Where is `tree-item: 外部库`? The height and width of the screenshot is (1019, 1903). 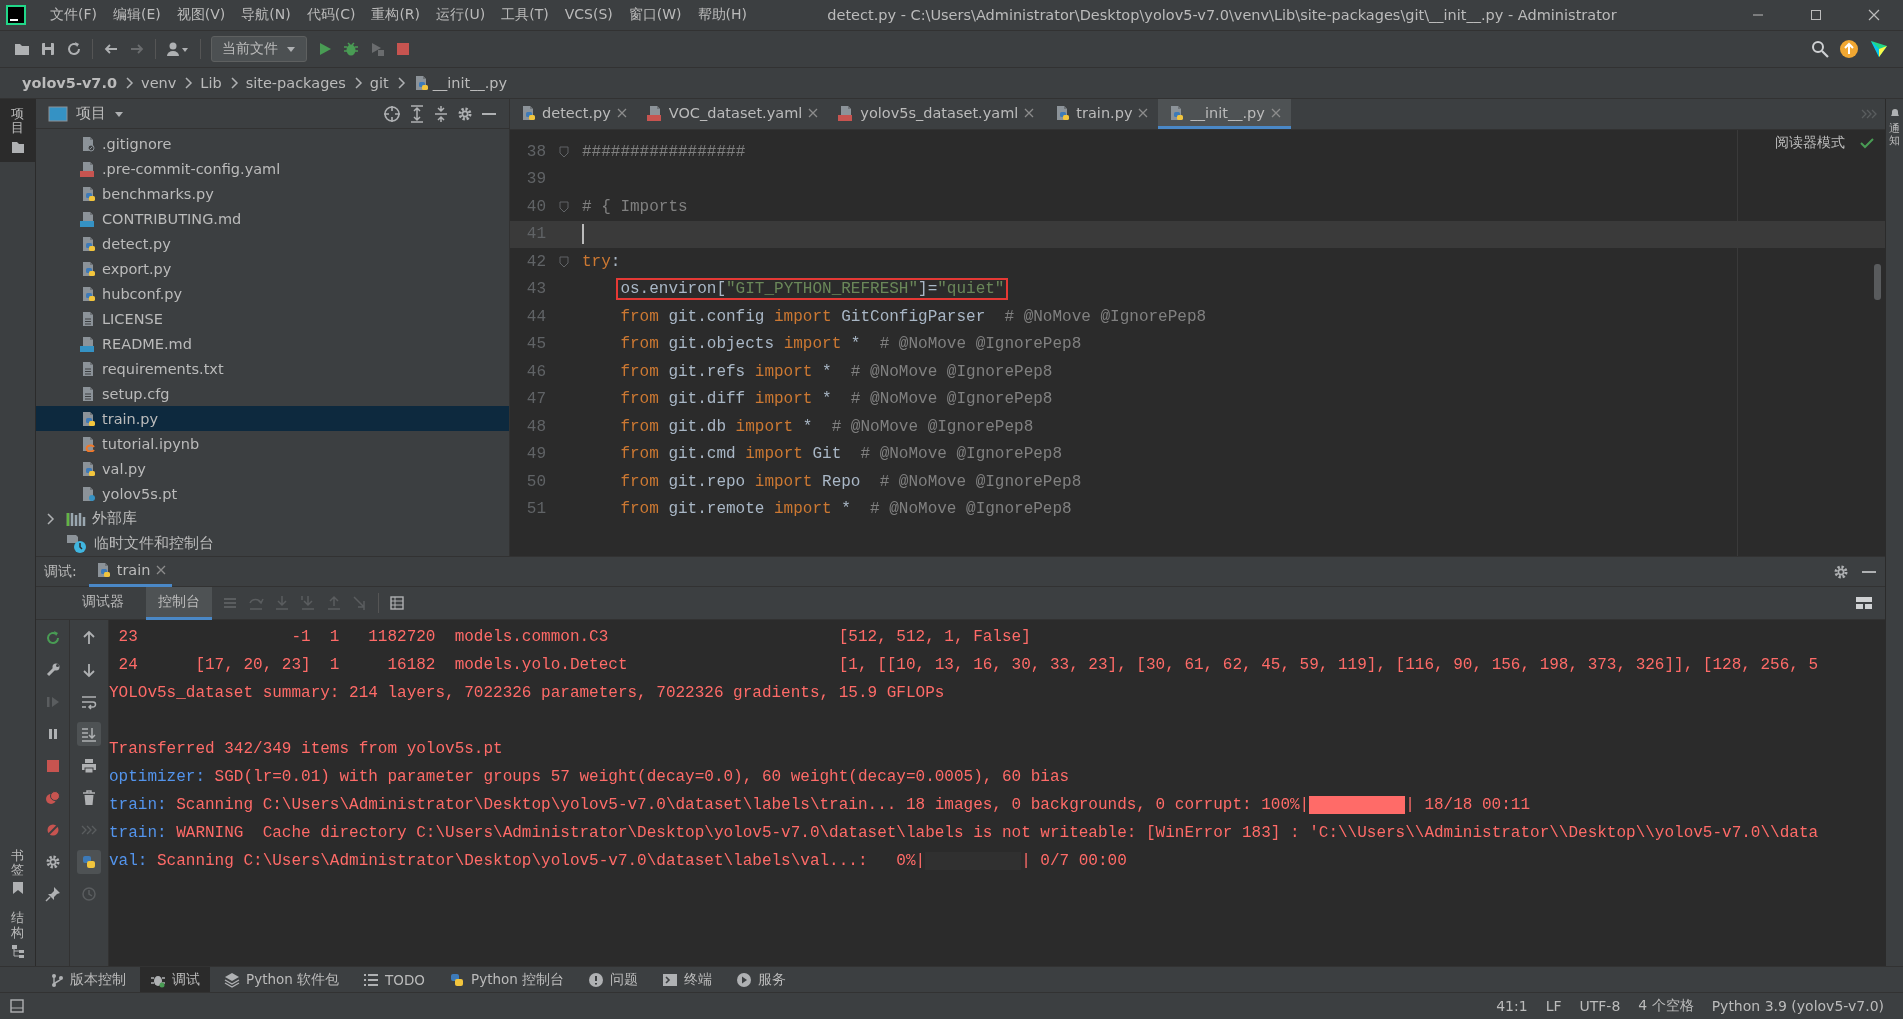 tree-item: 外部库 is located at coordinates (272, 518).